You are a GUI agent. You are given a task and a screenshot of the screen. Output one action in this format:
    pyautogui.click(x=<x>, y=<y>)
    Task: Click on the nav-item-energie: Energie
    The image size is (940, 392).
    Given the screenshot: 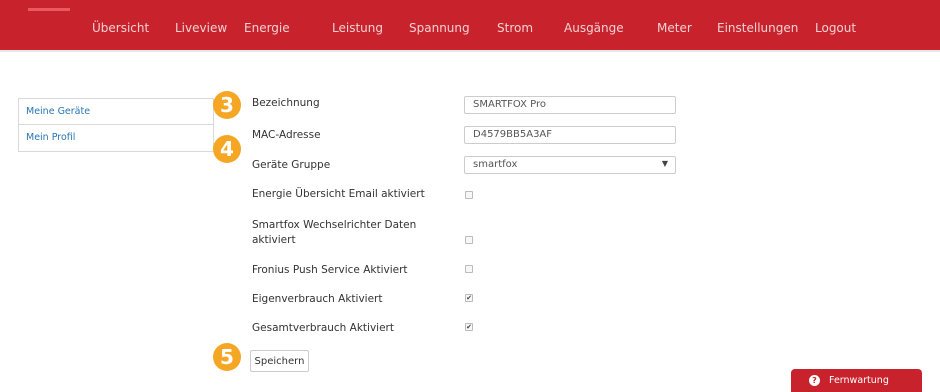 What is the action you would take?
    pyautogui.click(x=267, y=28)
    